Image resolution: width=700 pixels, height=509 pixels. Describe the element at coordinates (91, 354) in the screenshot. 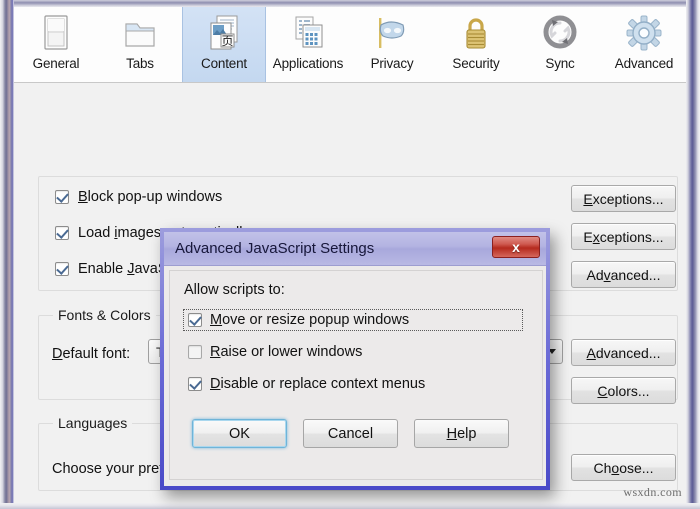

I see `default-font-label: Default font:` at that location.